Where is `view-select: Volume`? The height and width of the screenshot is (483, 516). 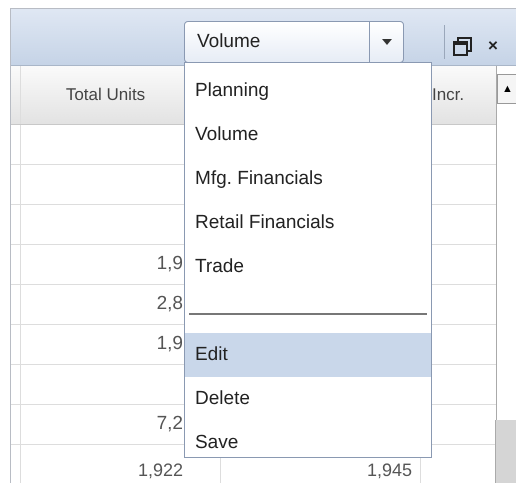
view-select: Volume is located at coordinates (294, 42).